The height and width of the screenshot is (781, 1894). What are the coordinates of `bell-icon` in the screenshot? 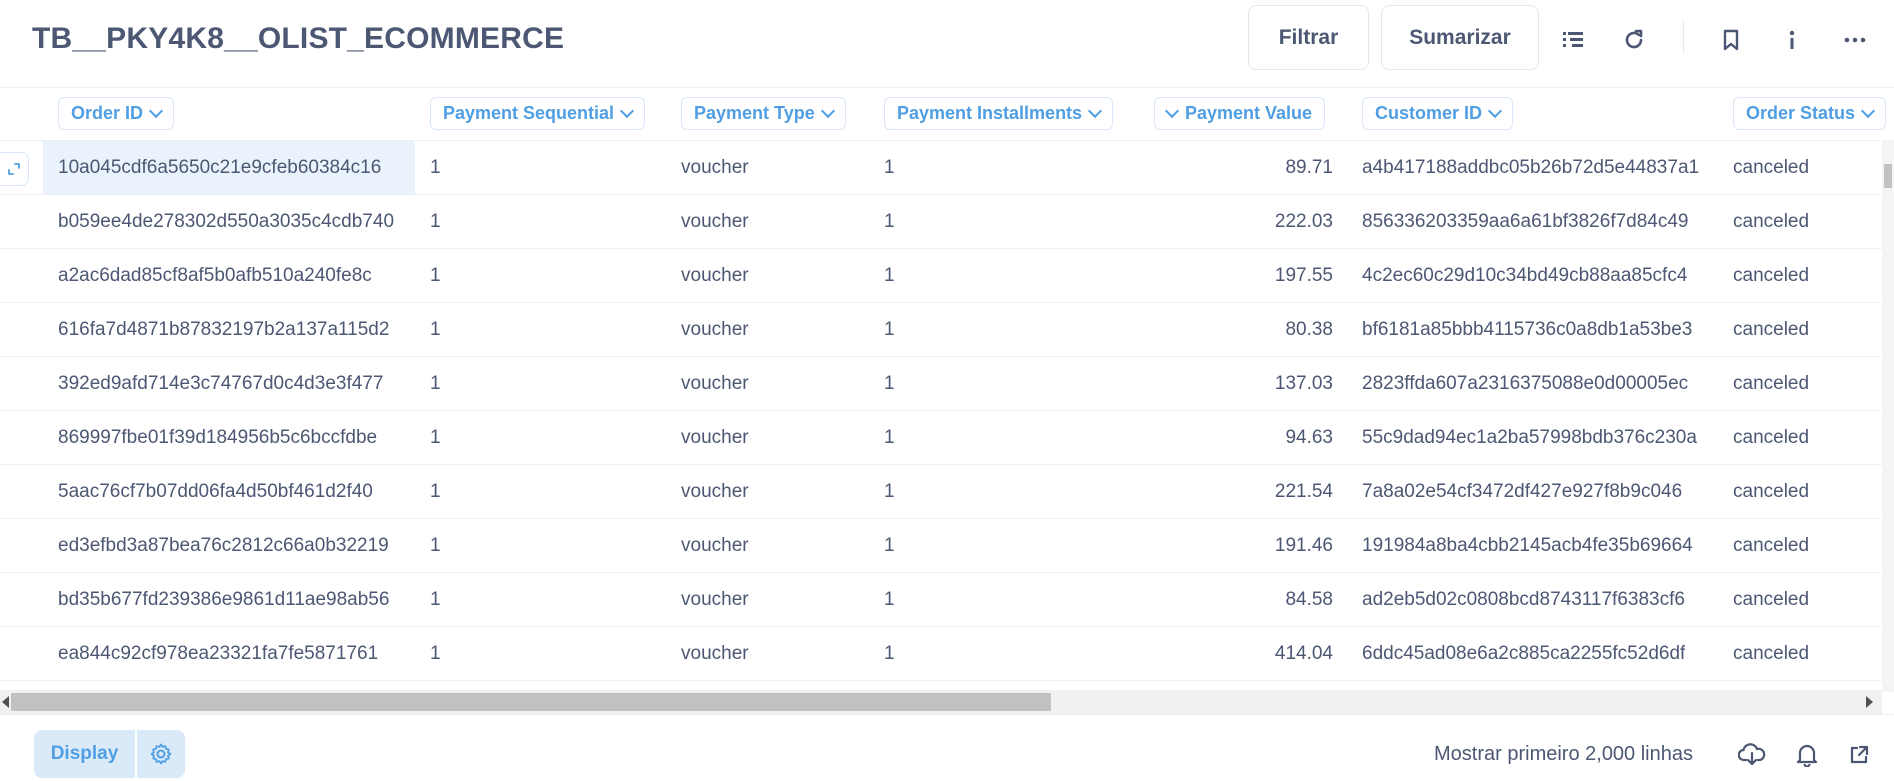 It's located at (1807, 755).